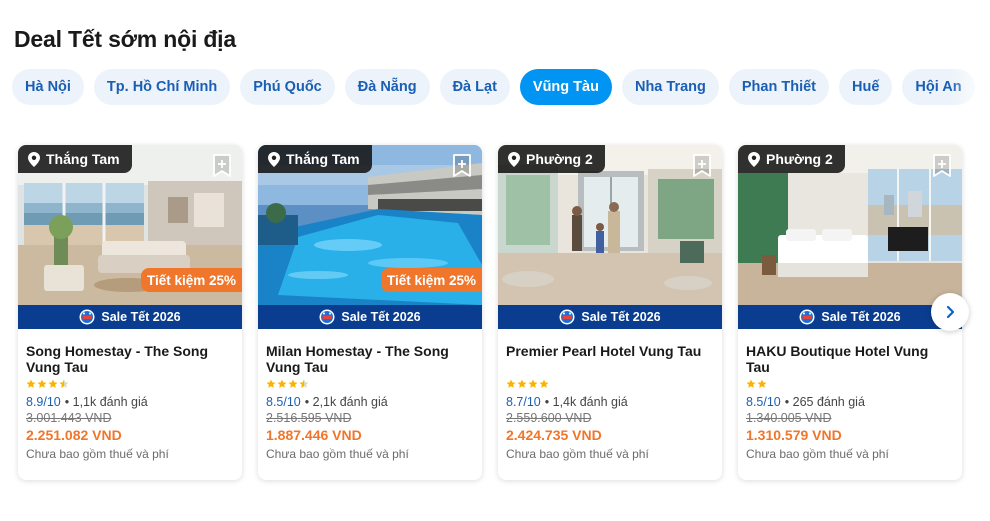 This screenshot has height=521, width=990. Describe the element at coordinates (549, 418) in the screenshot. I see `original-price: 2.559.600 VND` at that location.